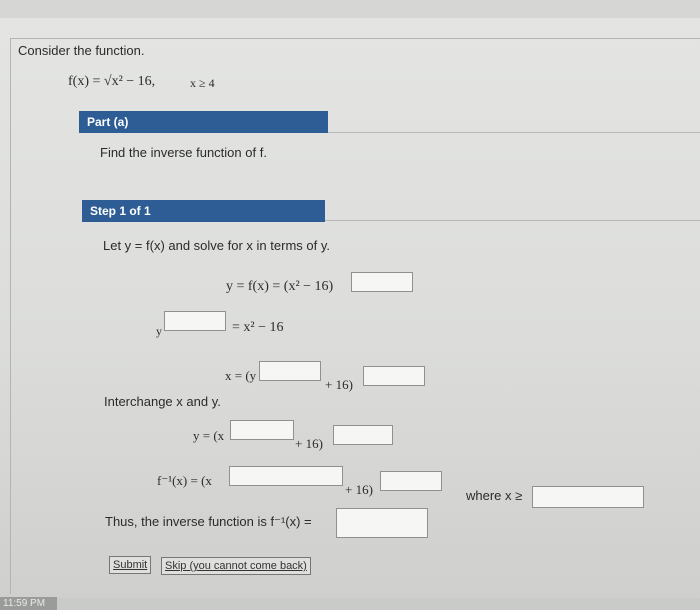 The height and width of the screenshot is (610, 700). Describe the element at coordinates (494, 495) in the screenshot. I see `where-label: where x ≥` at that location.